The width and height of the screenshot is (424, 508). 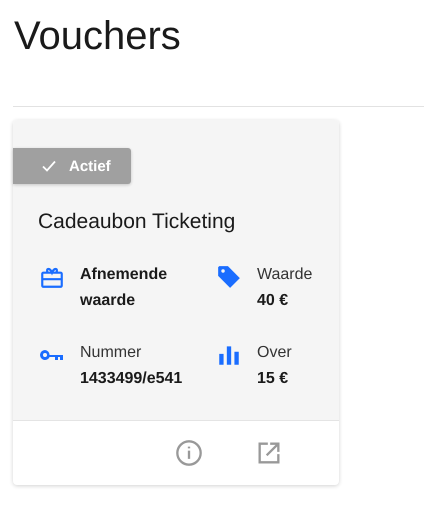 What do you see at coordinates (111, 353) in the screenshot?
I see `detail-label: Nummer` at bounding box center [111, 353].